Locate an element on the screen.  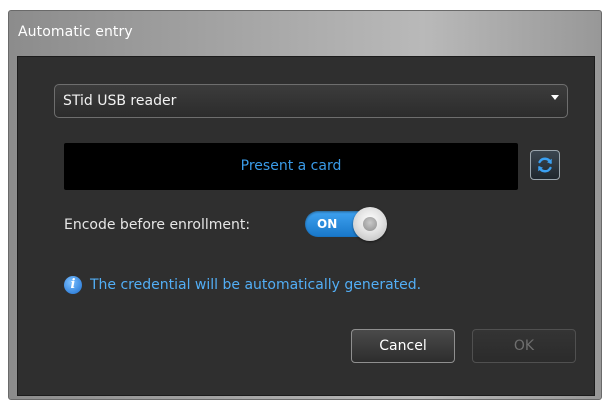
present-card-text: Present a card is located at coordinates (291, 166).